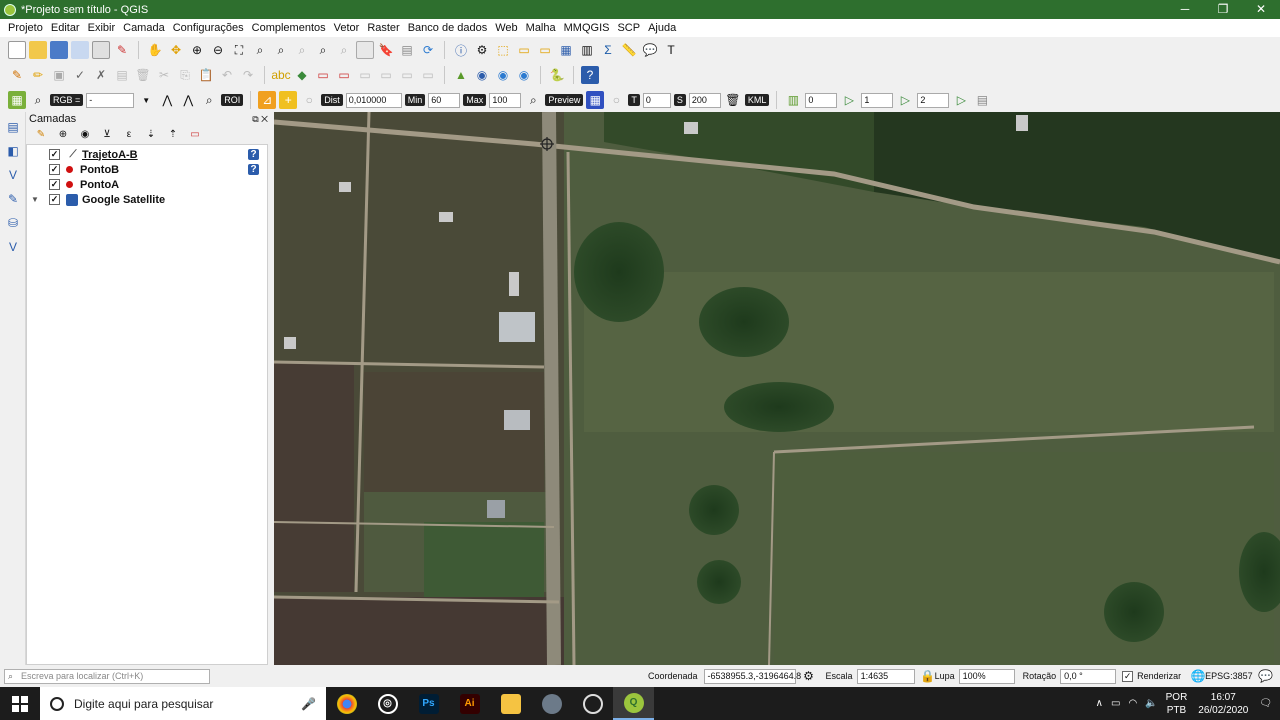 Image resolution: width=1280 pixels, height=720 pixels. I want to click on close-panel-icon: ✕, so click(264, 119).